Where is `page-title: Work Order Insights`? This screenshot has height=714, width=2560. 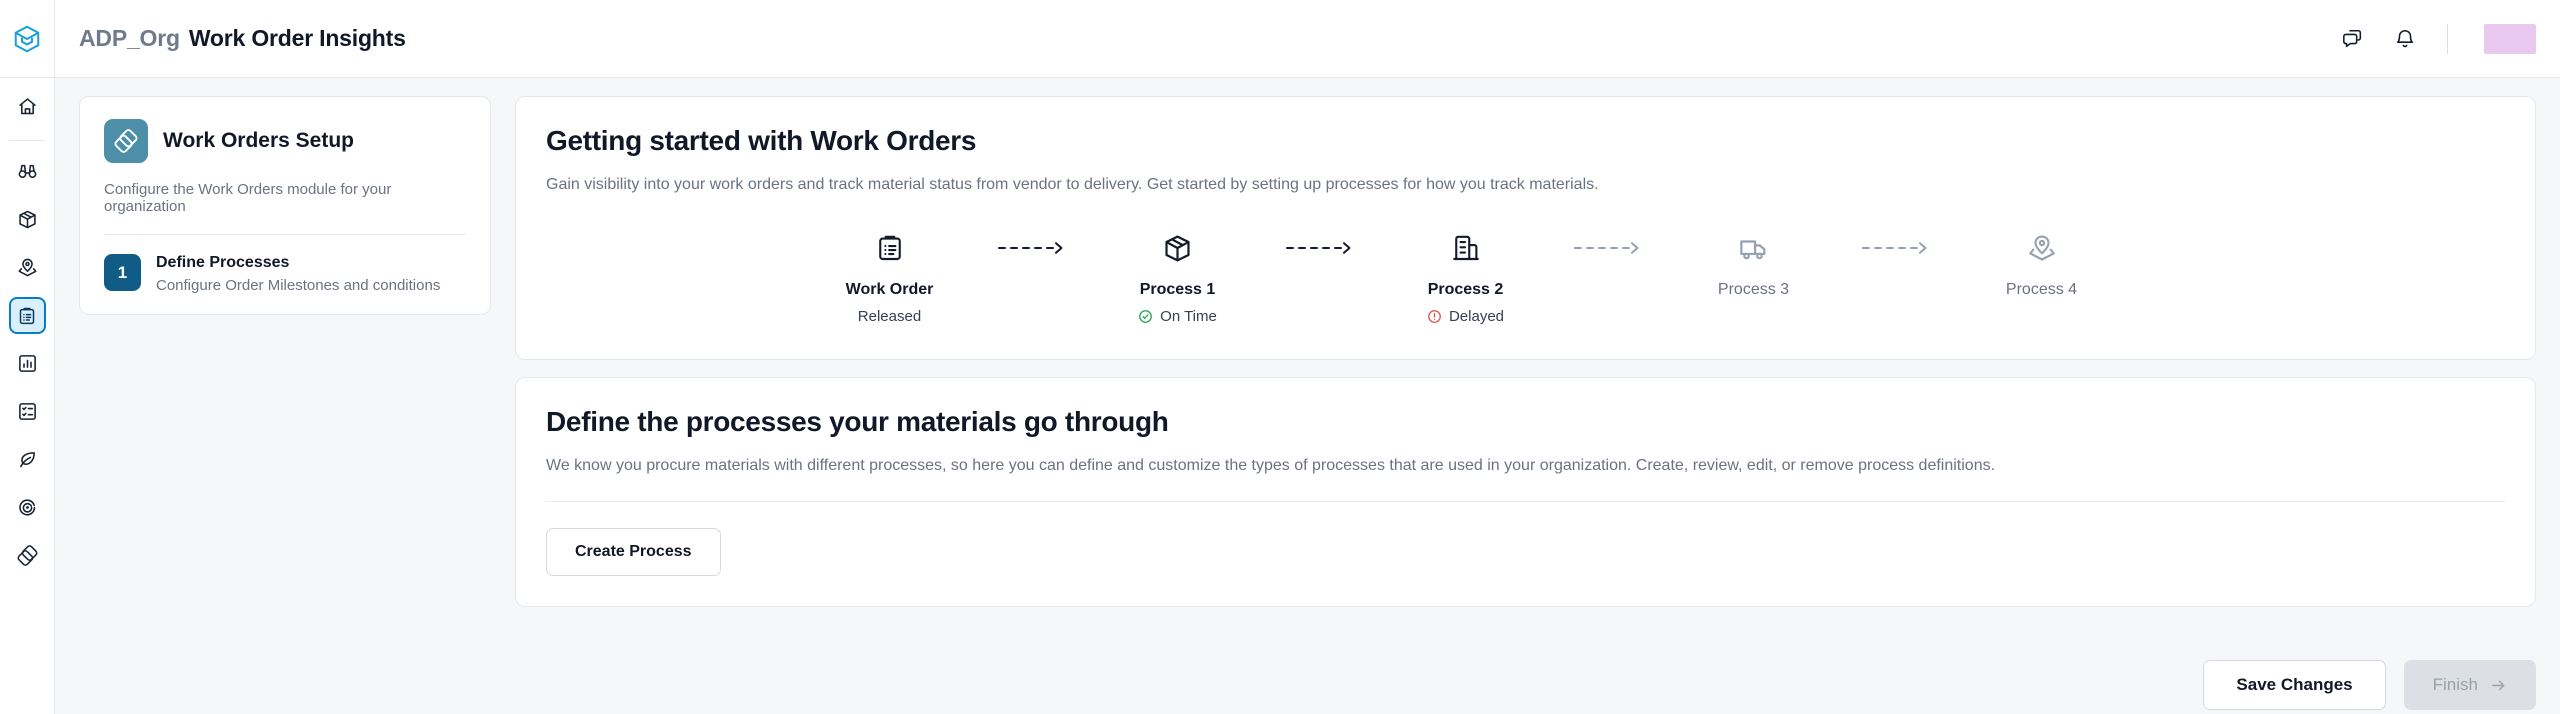
page-title: Work Order Insights is located at coordinates (297, 38).